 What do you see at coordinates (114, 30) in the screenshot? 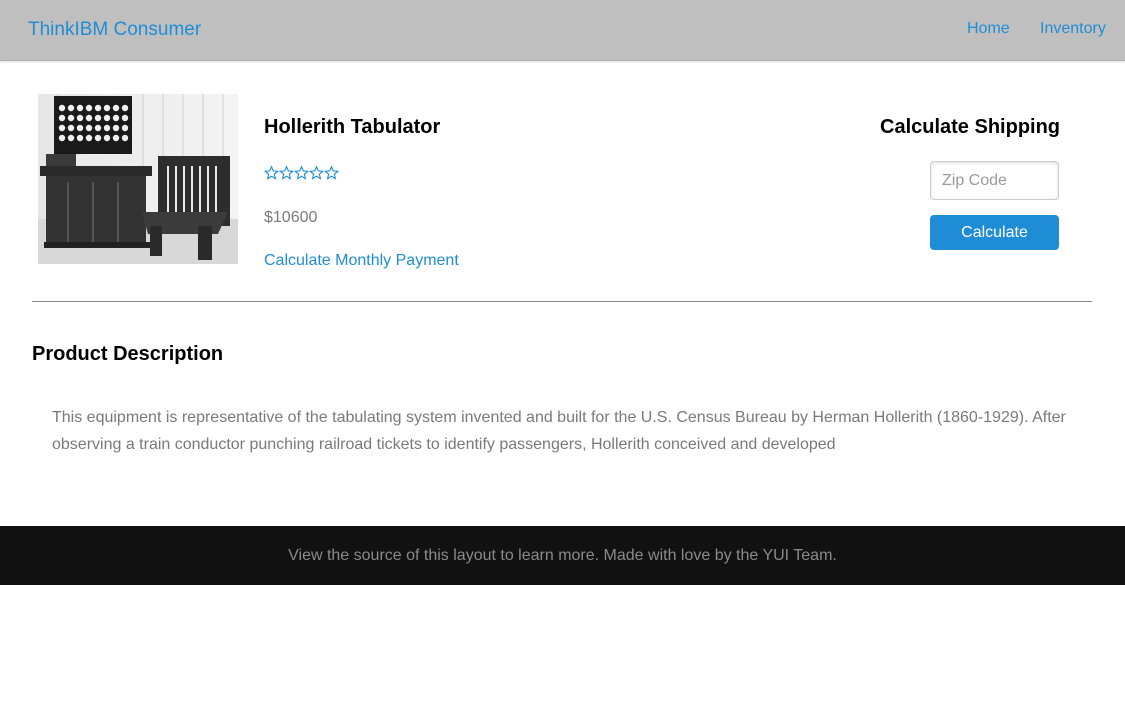
I see `brand-link: ThinkIBM Consumer` at bounding box center [114, 30].